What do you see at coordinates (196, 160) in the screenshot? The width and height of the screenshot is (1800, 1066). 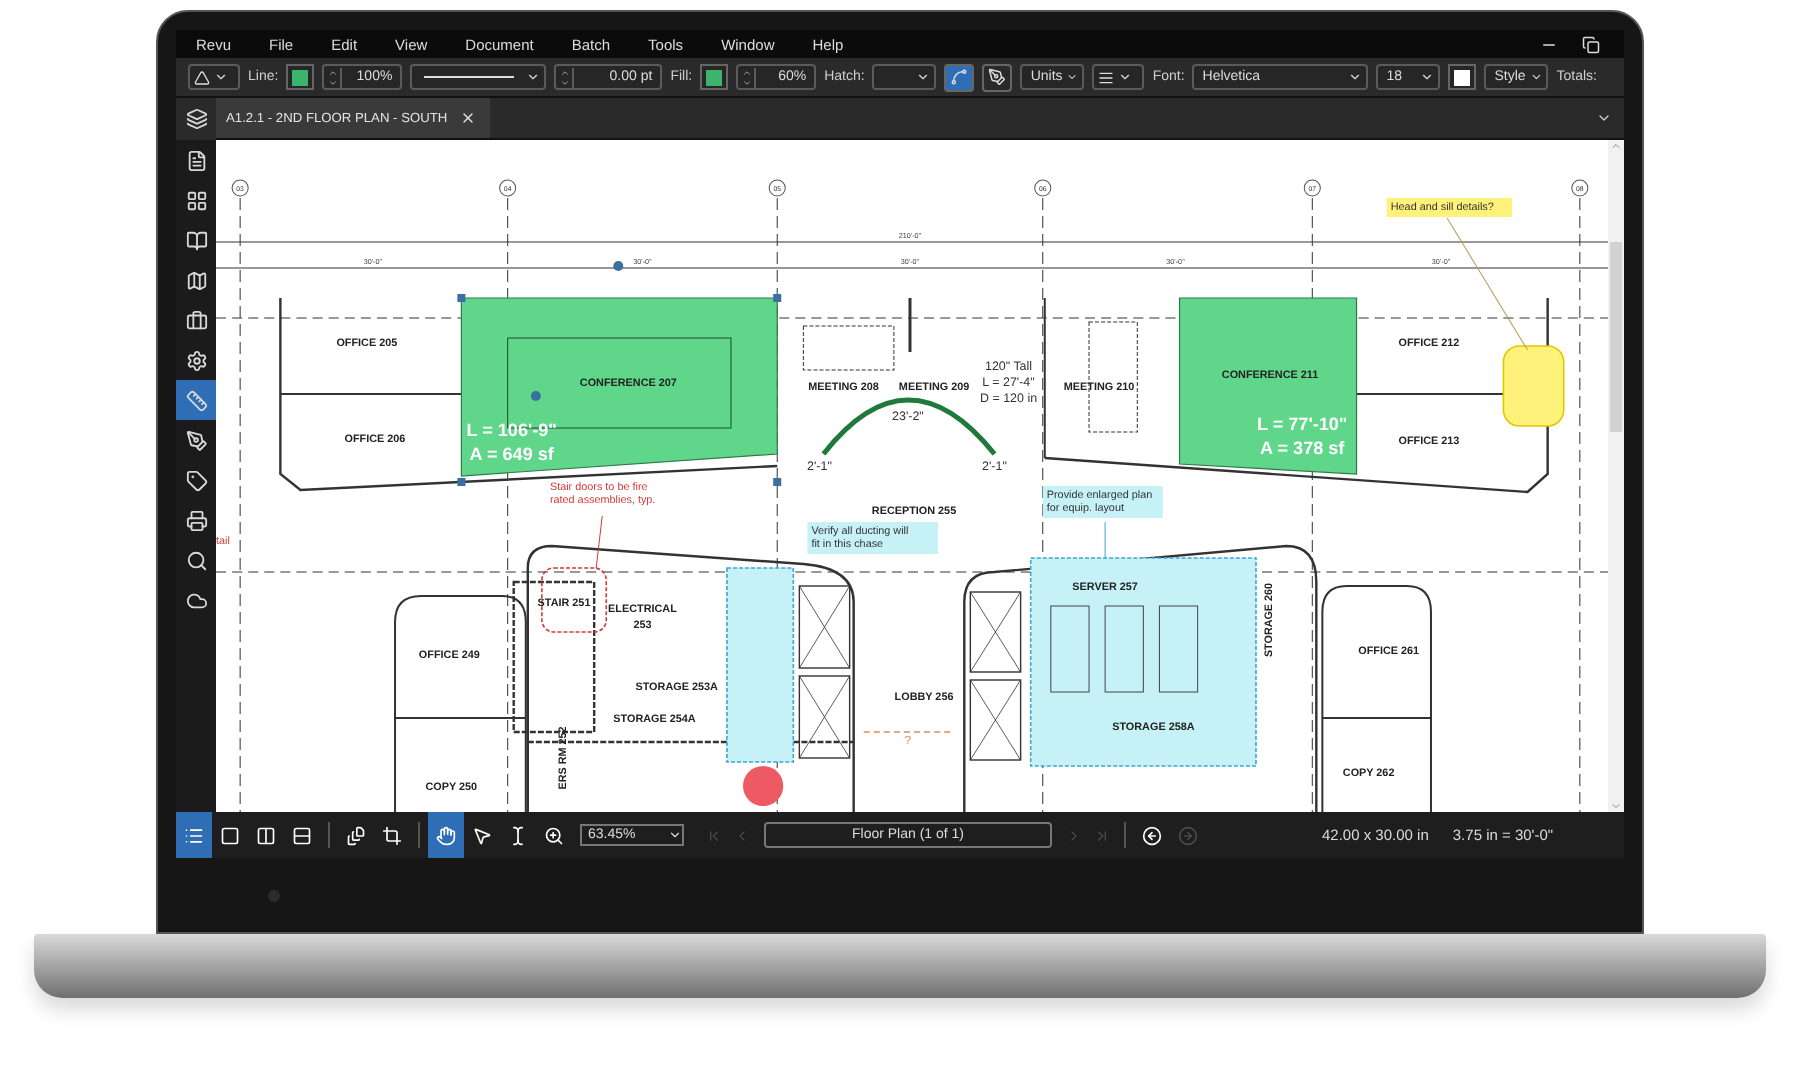 I see `document-icon` at bounding box center [196, 160].